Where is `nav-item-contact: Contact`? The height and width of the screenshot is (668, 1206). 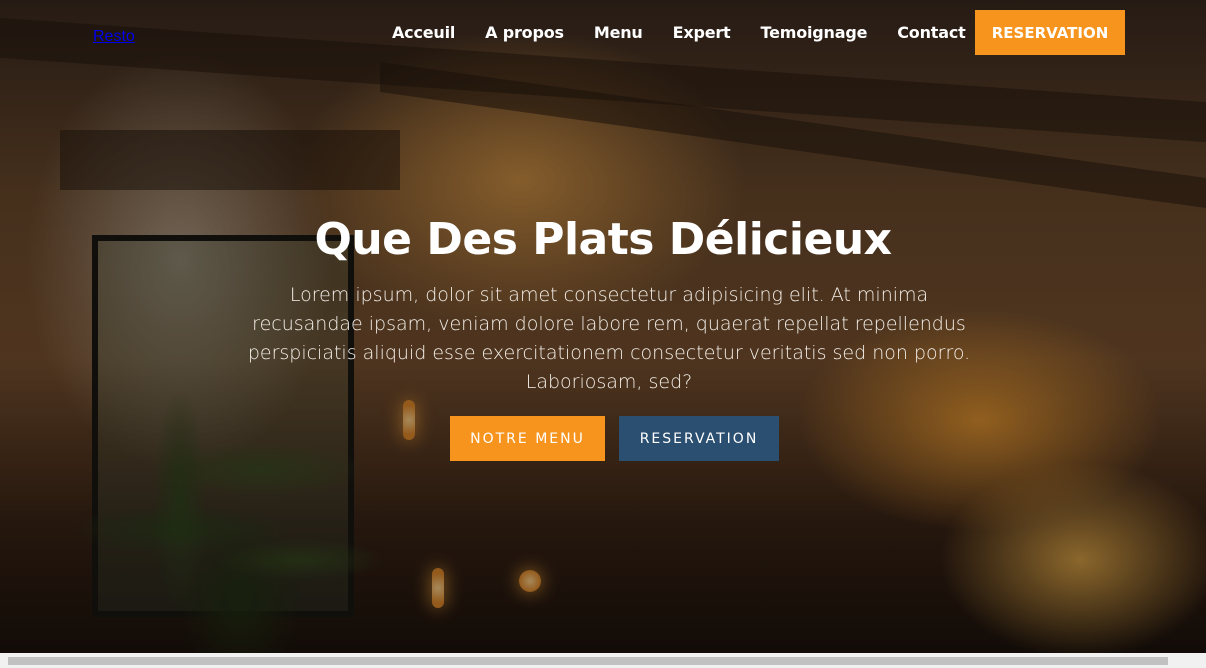
nav-item-contact: Contact is located at coordinates (931, 32).